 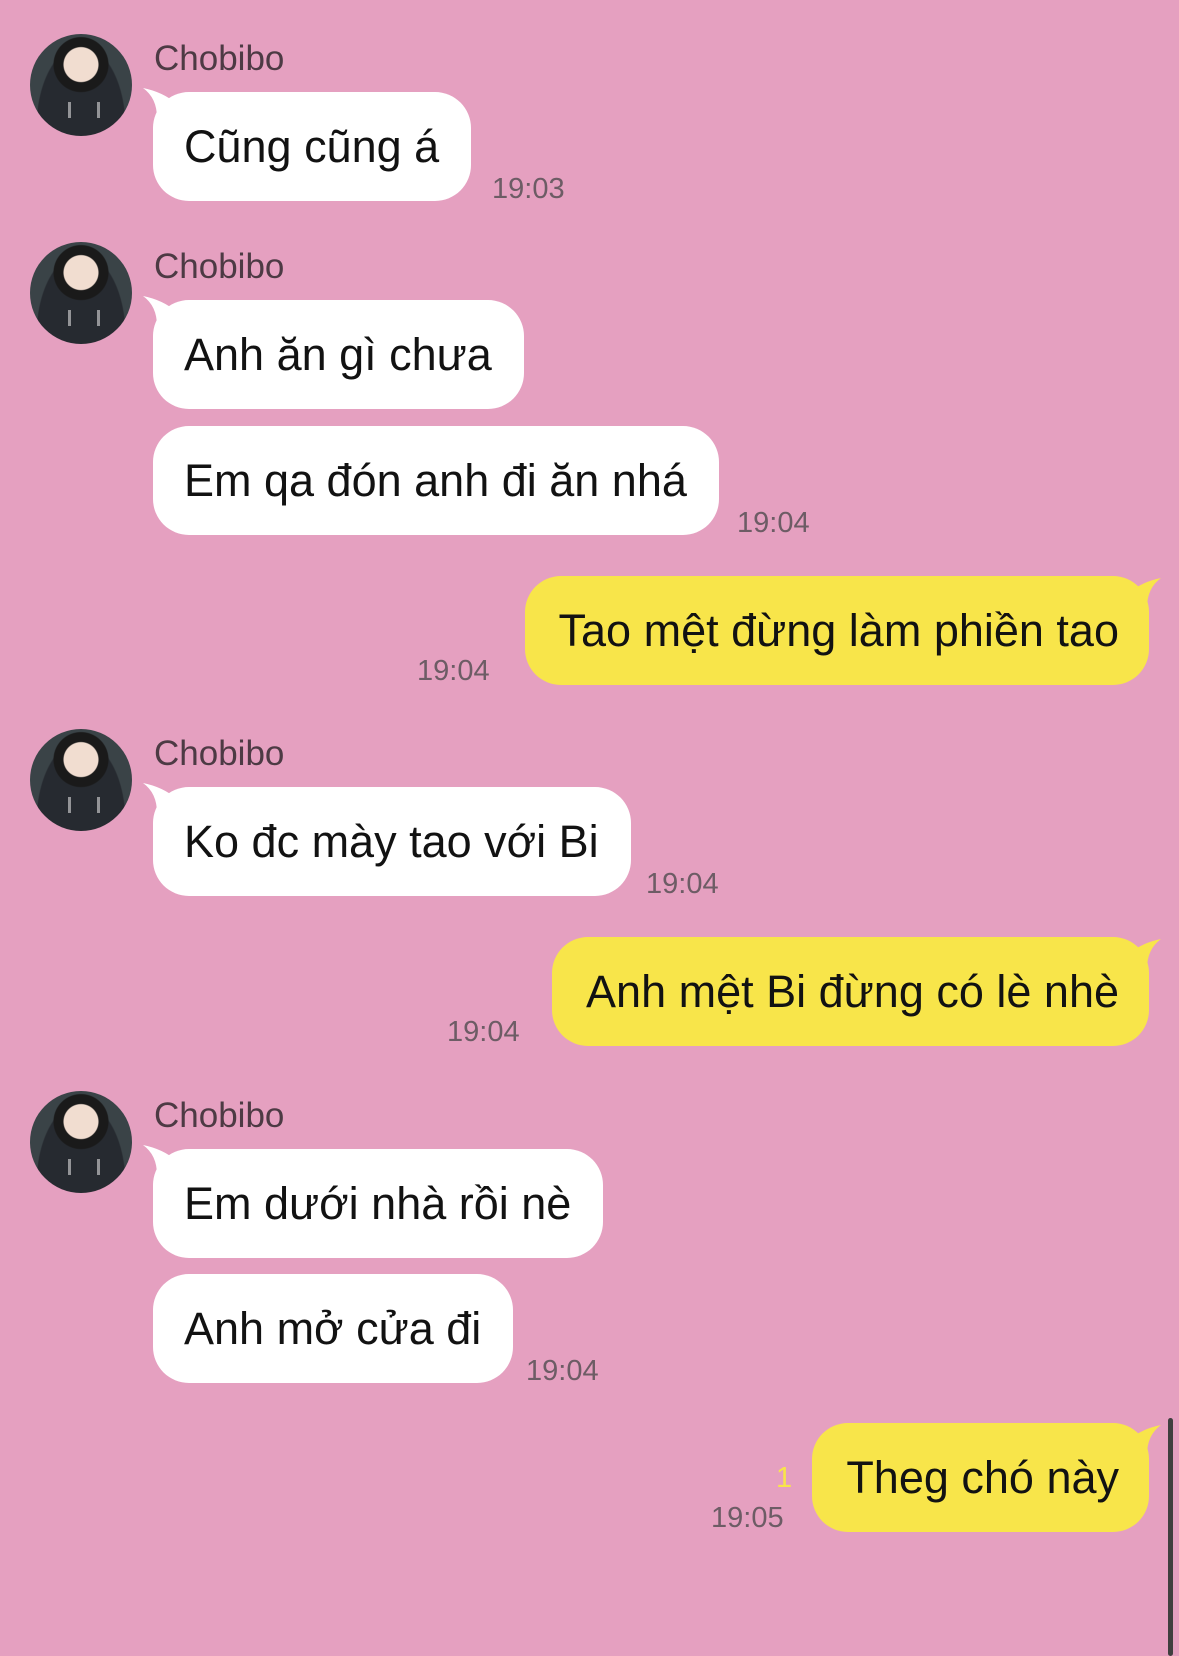 I want to click on scrollbar, so click(x=1170, y=1537).